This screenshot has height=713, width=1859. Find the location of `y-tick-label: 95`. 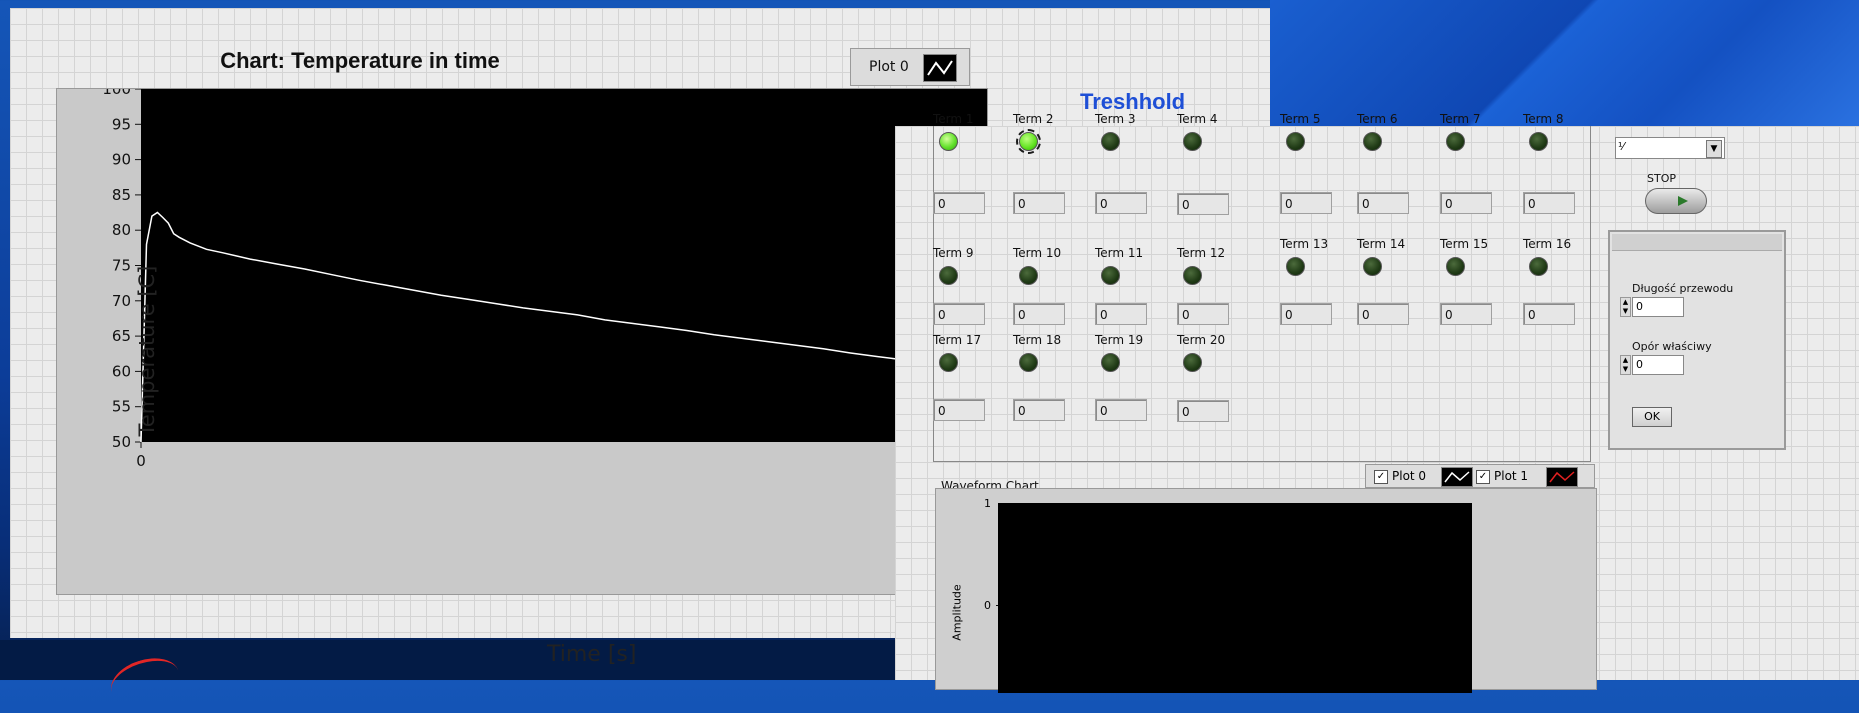

y-tick-label: 95 is located at coordinates (121, 124).